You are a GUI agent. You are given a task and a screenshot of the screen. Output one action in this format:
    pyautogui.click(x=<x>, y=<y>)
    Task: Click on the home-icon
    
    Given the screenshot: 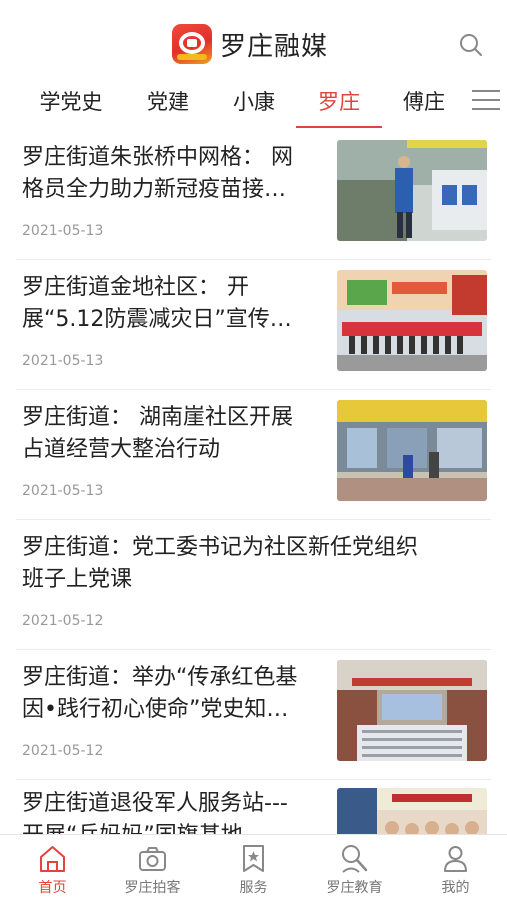 What is the action you would take?
    pyautogui.click(x=52, y=859)
    